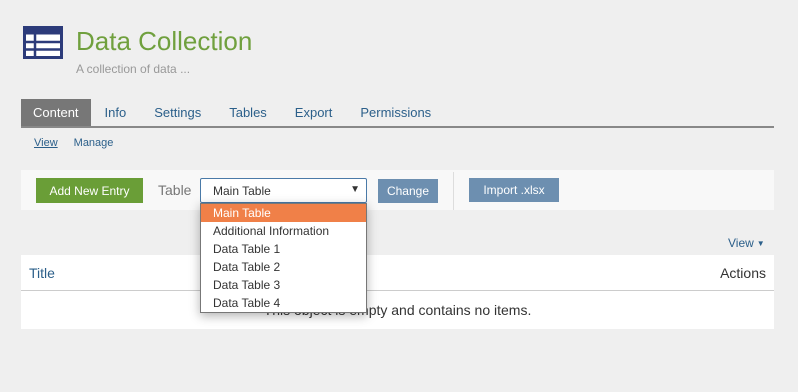  I want to click on caret-down-icon: ▼, so click(760, 243).